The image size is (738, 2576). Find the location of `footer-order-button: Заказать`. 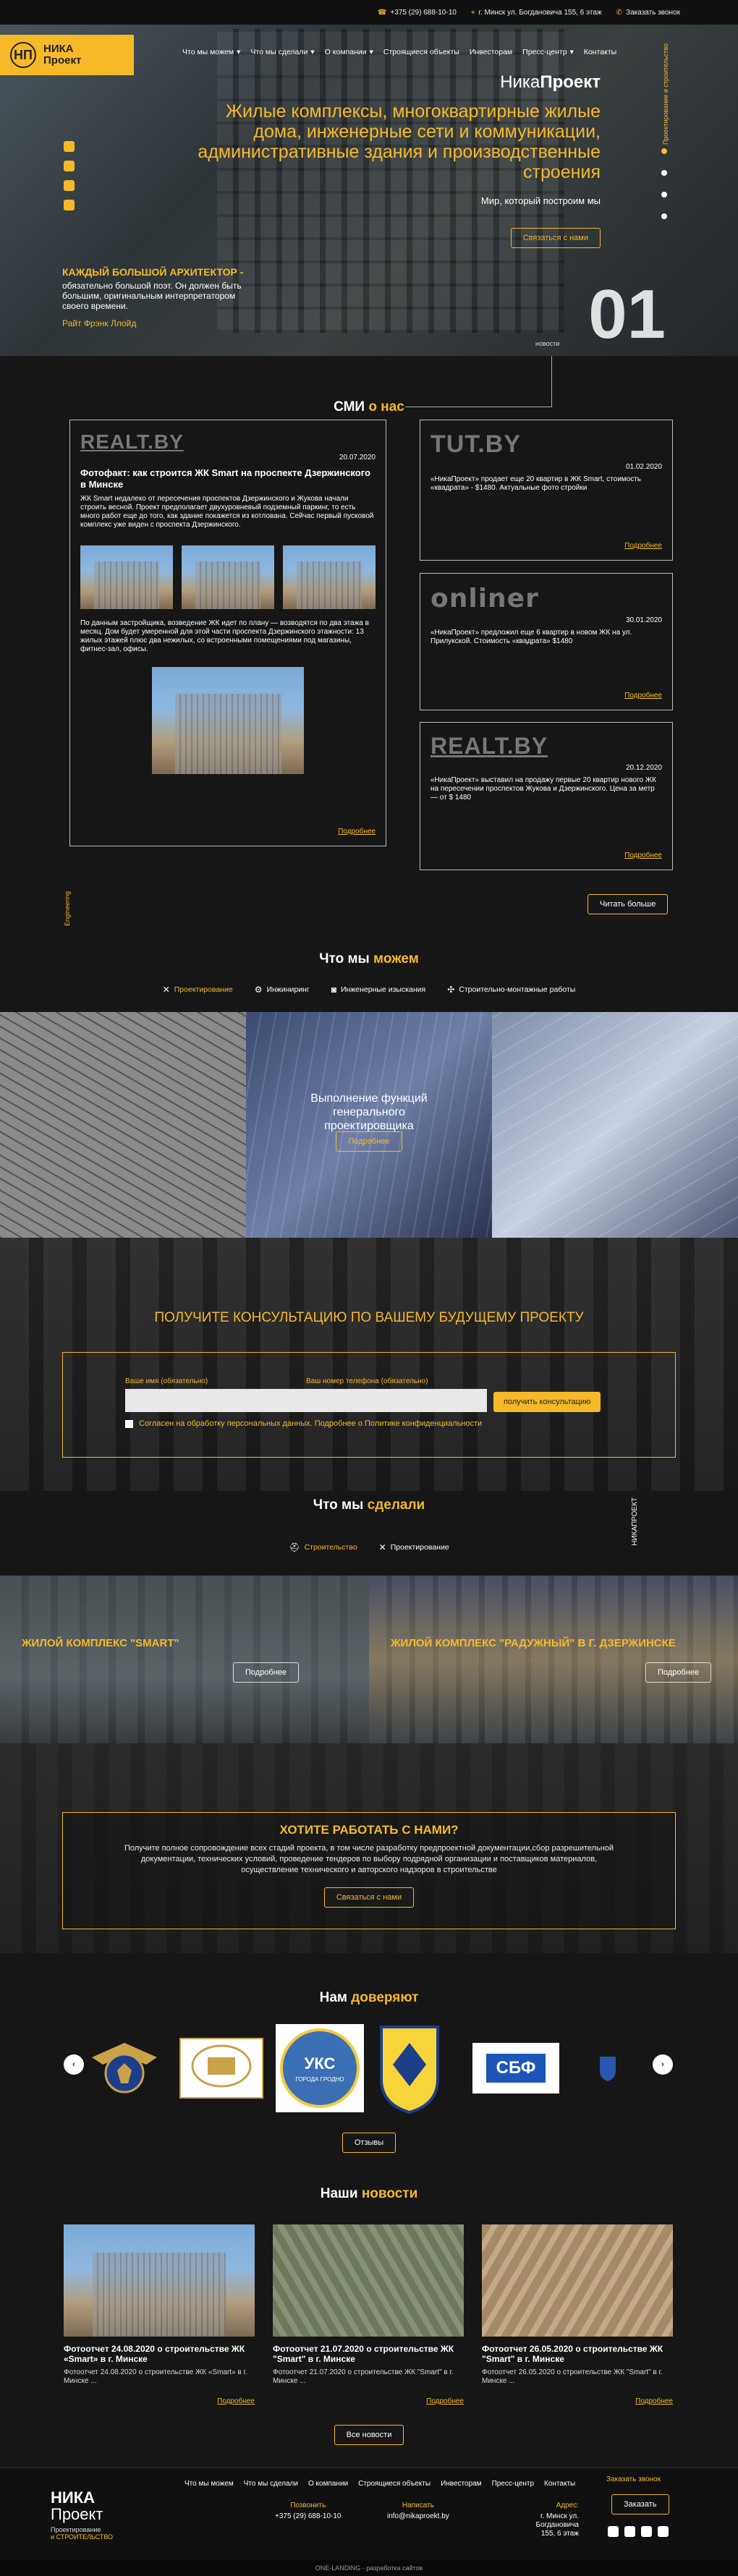

footer-order-button: Заказать is located at coordinates (640, 2504).